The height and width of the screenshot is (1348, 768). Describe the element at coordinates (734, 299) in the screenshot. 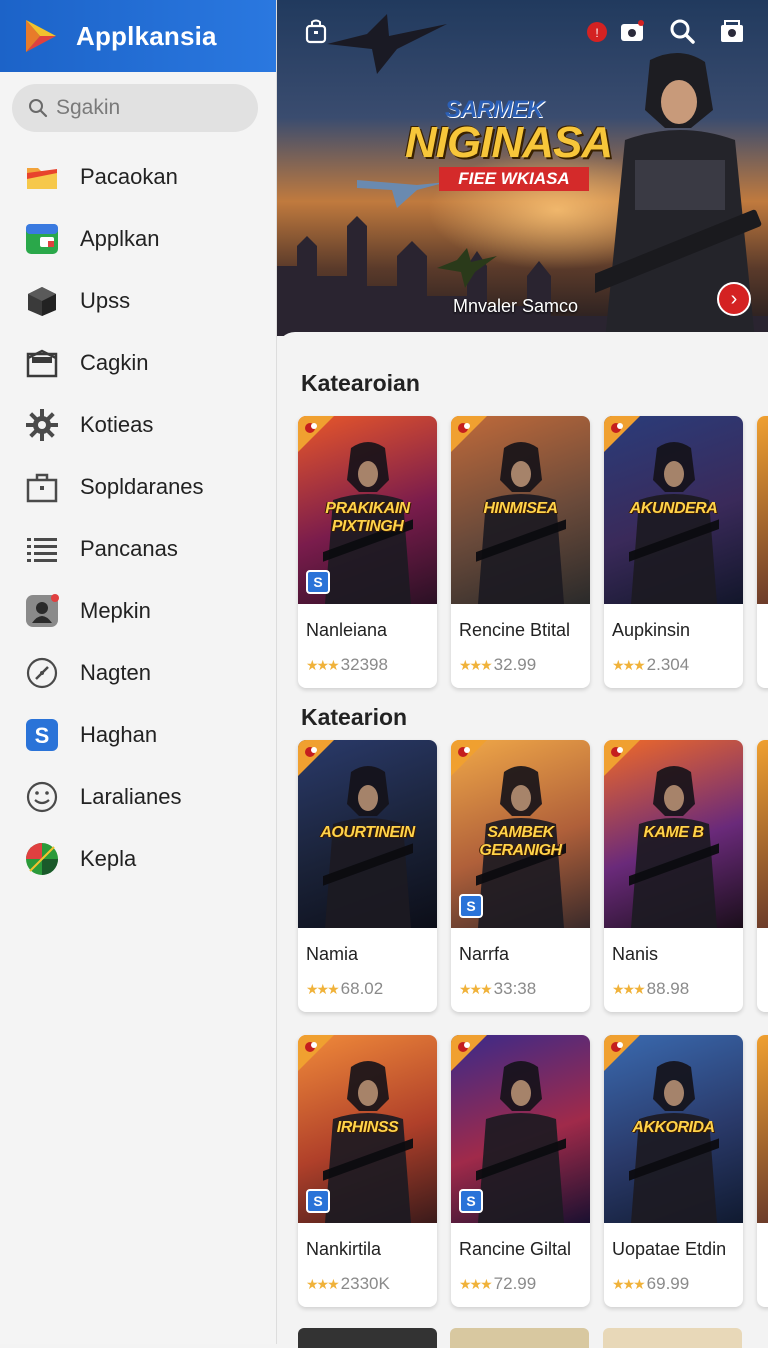

I see `hero-next-button: ›` at that location.